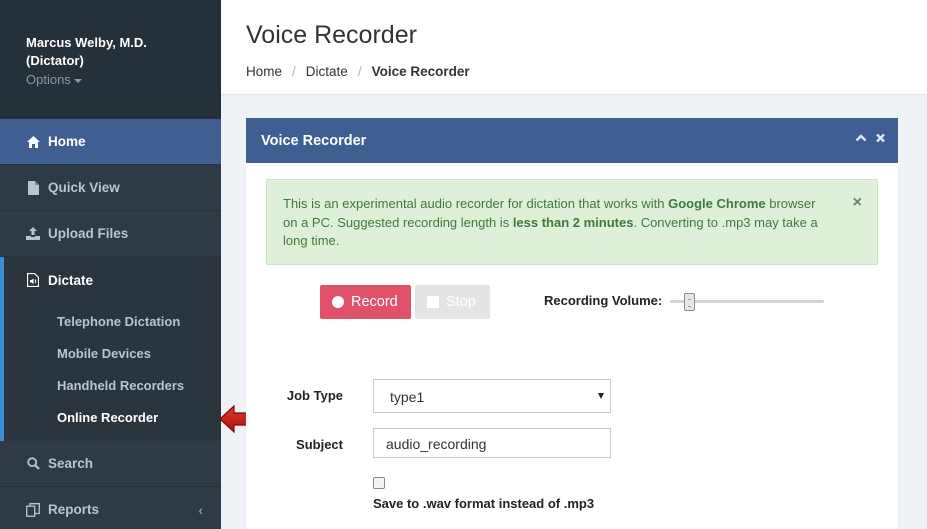 The image size is (927, 529). Describe the element at coordinates (331, 35) in the screenshot. I see `page-title: Voice Recorder` at that location.